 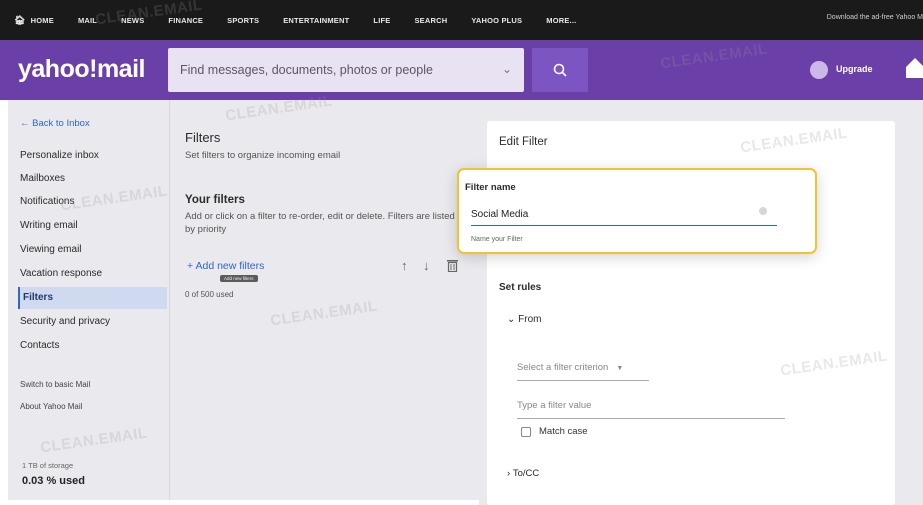 I want to click on filter-name-hint: Name your Filter, so click(x=497, y=239).